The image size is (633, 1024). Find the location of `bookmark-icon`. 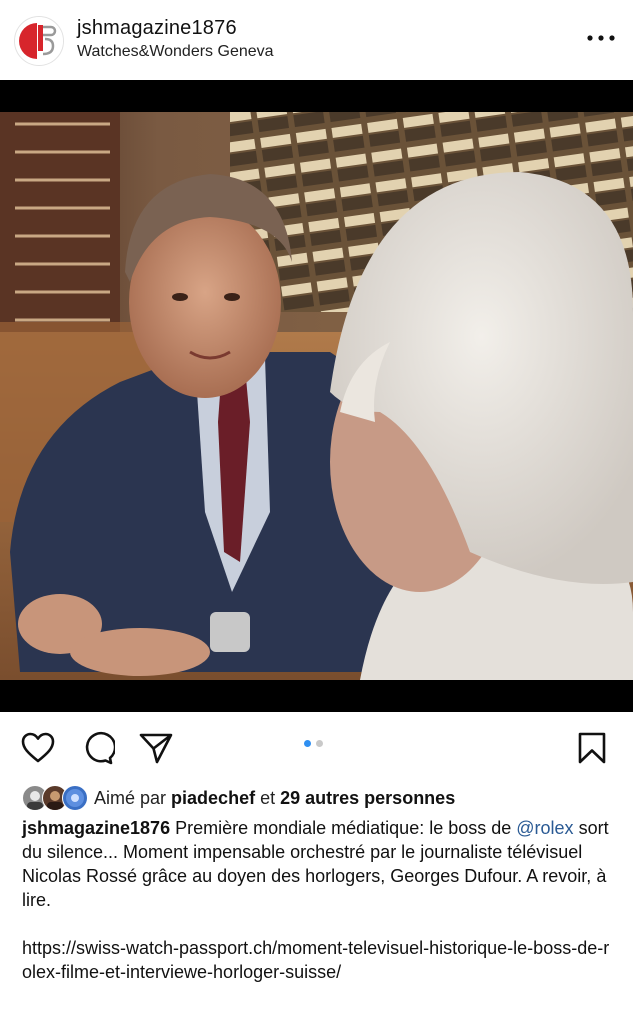

bookmark-icon is located at coordinates (592, 748).